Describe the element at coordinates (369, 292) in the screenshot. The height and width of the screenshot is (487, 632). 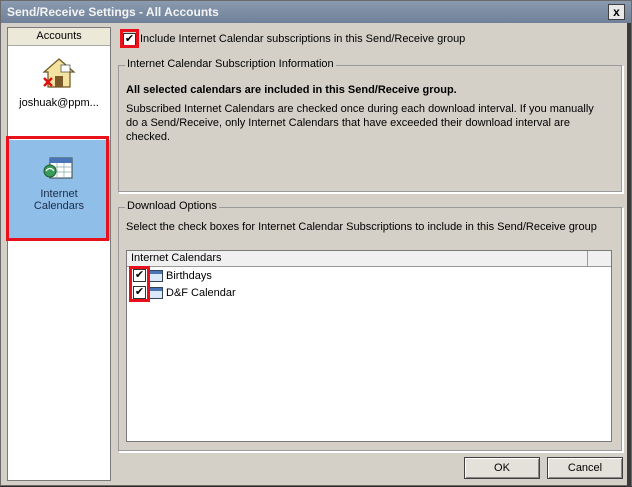
I see `list-item-df-calendar: ✔ D&F Calendar` at that location.